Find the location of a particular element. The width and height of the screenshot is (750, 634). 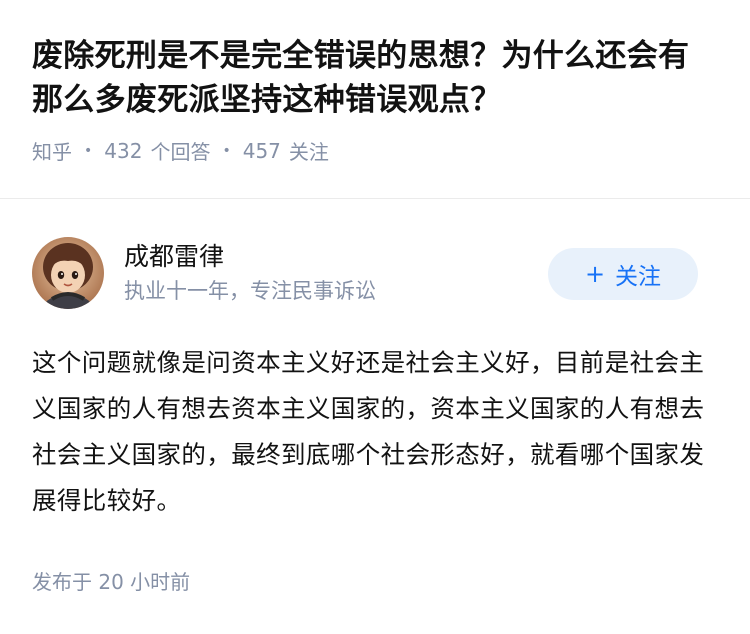

avatar-image is located at coordinates (68, 273).